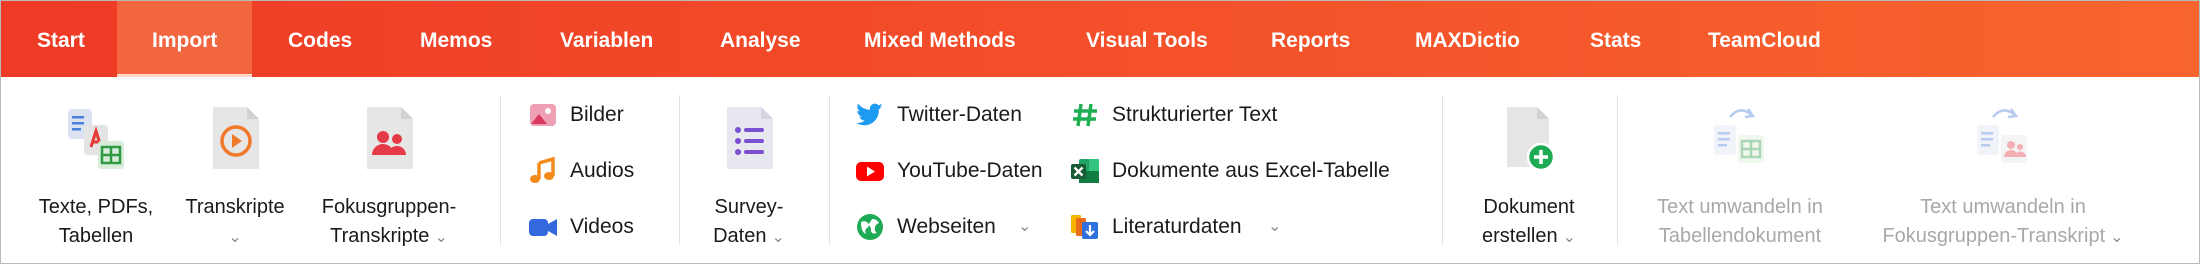 This screenshot has height=264, width=2200. Describe the element at coordinates (543, 115) in the screenshot. I see `image-icon` at that location.